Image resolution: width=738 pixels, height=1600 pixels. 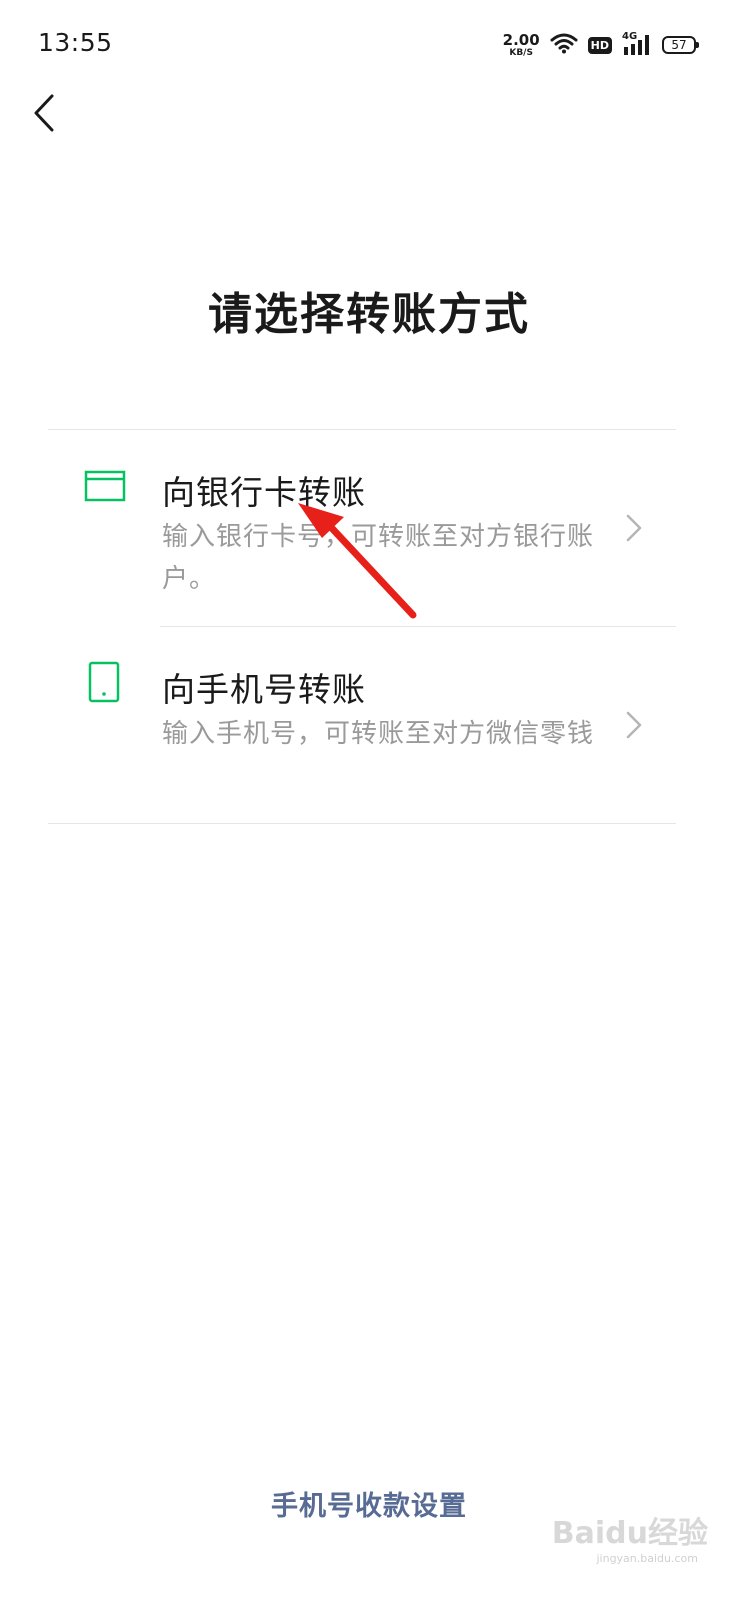 I want to click on status-bar: 13:55 2.00 KB/S HD 4G 57, so click(x=369, y=45).